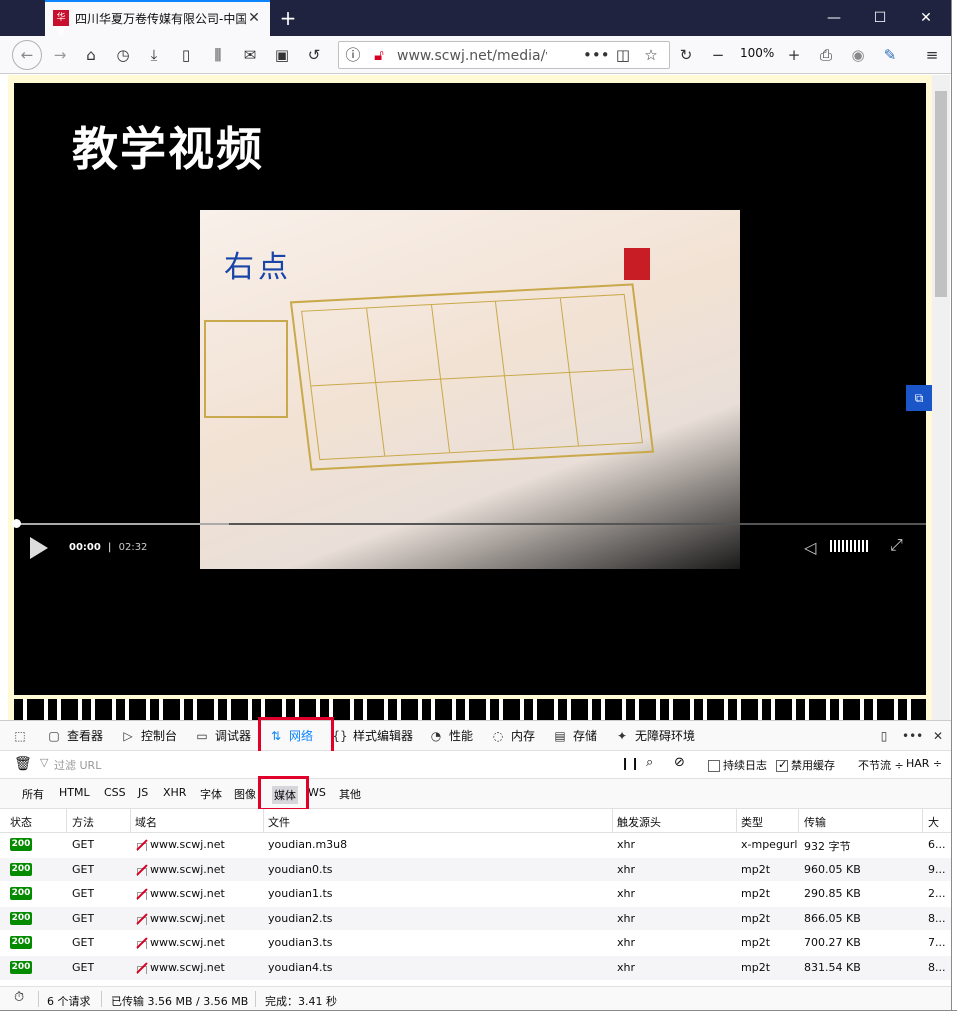 This screenshot has width=957, height=1017. I want to click on col-transferred: 传输, so click(815, 822).